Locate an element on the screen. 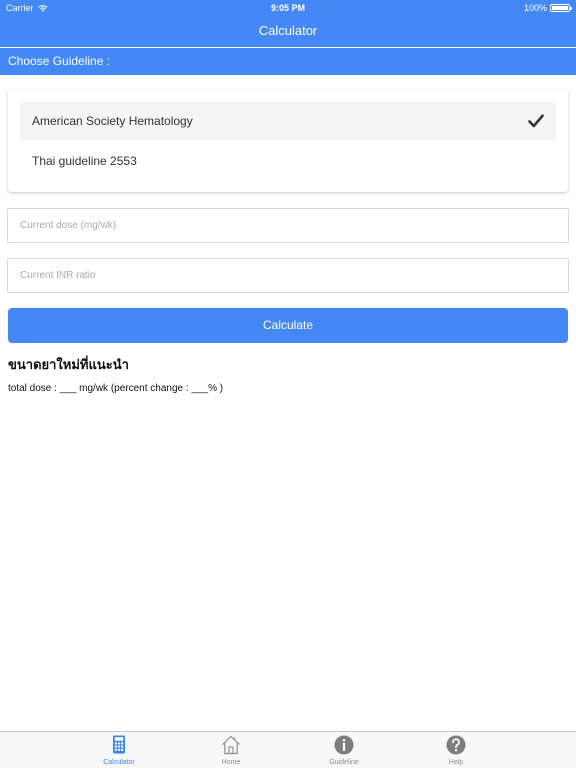 The image size is (576, 768). help-icon is located at coordinates (456, 745).